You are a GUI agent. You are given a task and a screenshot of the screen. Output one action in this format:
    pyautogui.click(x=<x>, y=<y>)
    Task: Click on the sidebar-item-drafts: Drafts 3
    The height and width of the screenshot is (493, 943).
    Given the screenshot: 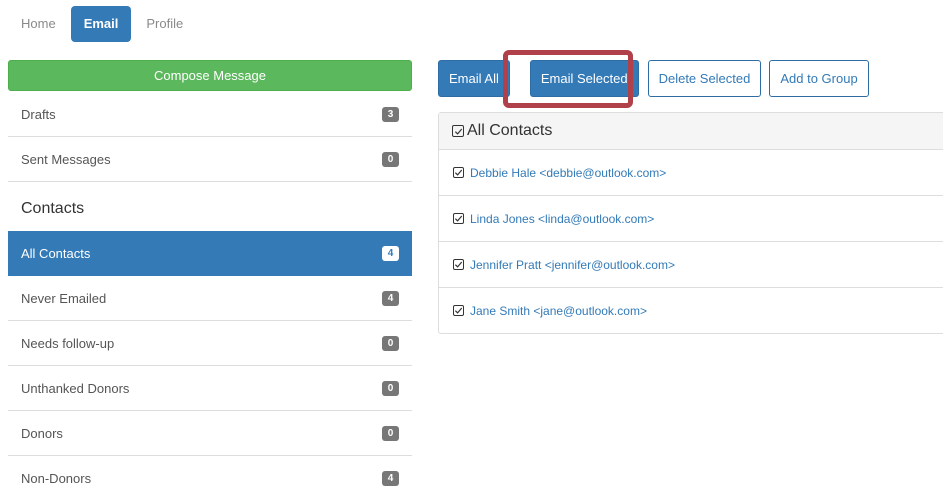 What is the action you would take?
    pyautogui.click(x=210, y=114)
    